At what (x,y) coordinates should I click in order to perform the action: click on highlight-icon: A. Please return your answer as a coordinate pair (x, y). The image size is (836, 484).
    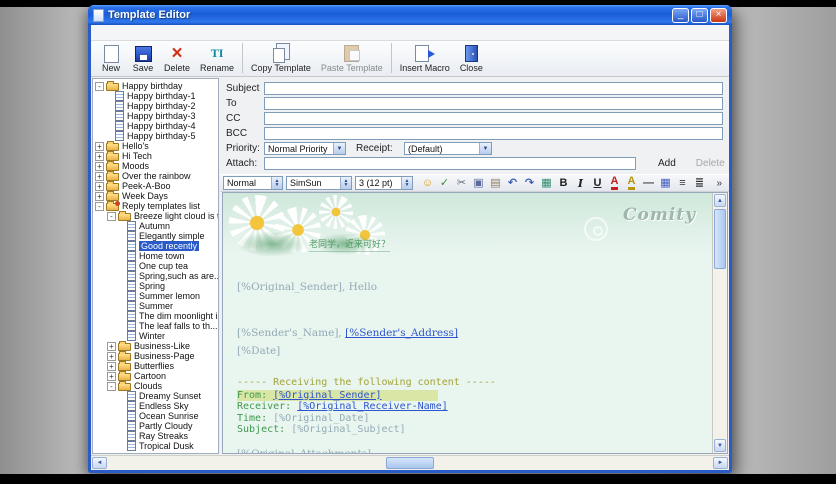
    Looking at the image, I should click on (631, 183).